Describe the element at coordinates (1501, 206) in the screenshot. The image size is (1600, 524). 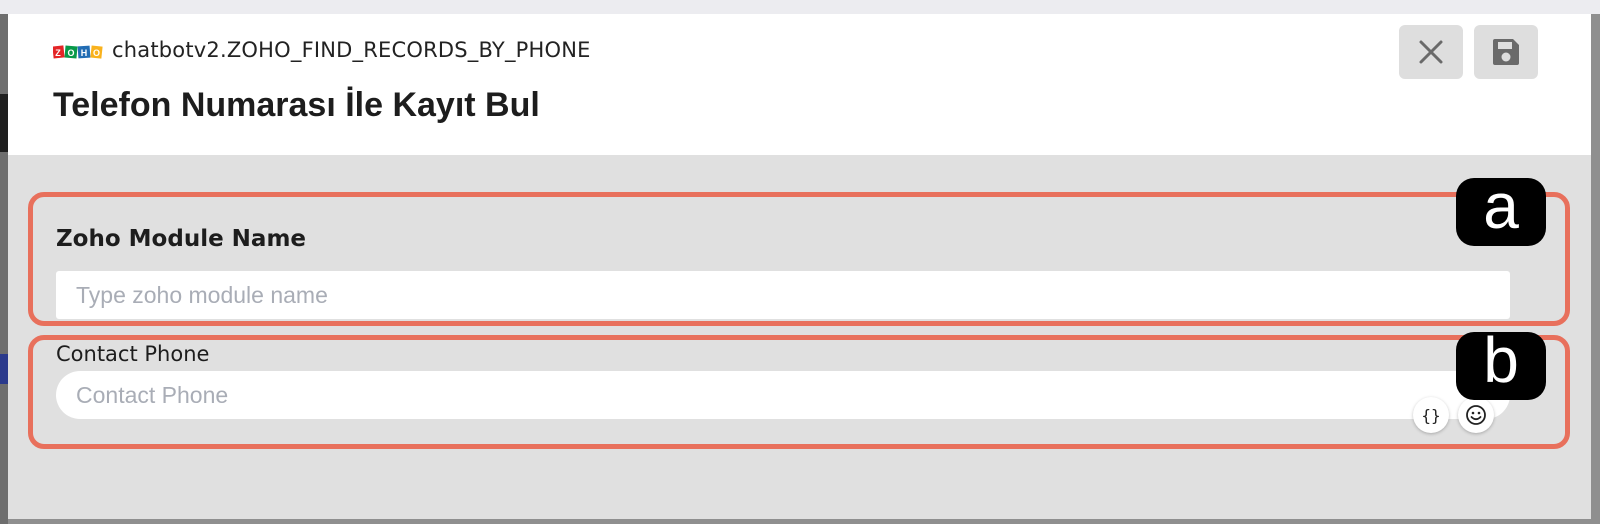
I see `annotation-label-a: a` at that location.